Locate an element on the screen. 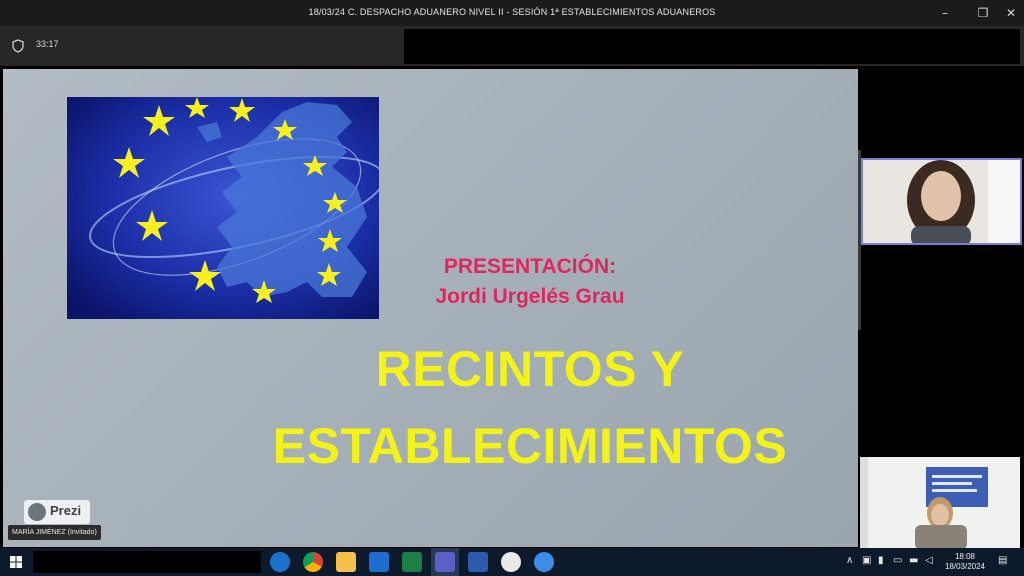 Image resolution: width=1024 pixels, height=576 pixels. slide-title-line2: ESTABLECIMIENTOS is located at coordinates (530, 446).